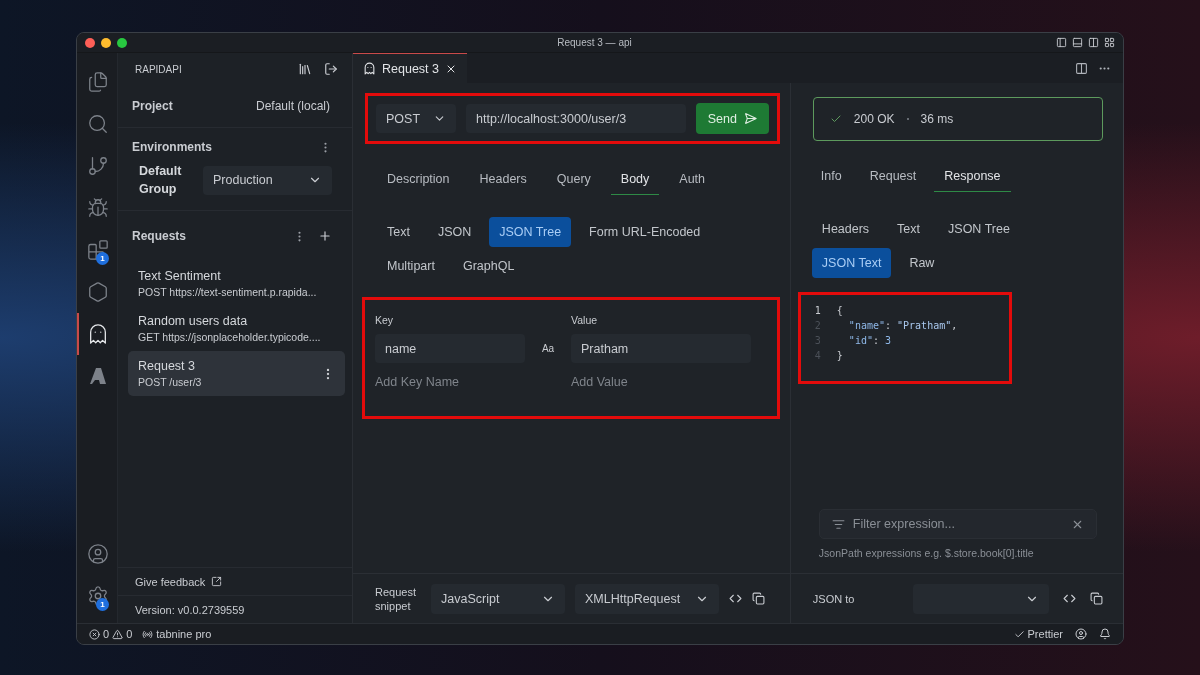 This screenshot has height=675, width=1200. What do you see at coordinates (851, 263) in the screenshot?
I see `view-tab: JSON Text` at bounding box center [851, 263].